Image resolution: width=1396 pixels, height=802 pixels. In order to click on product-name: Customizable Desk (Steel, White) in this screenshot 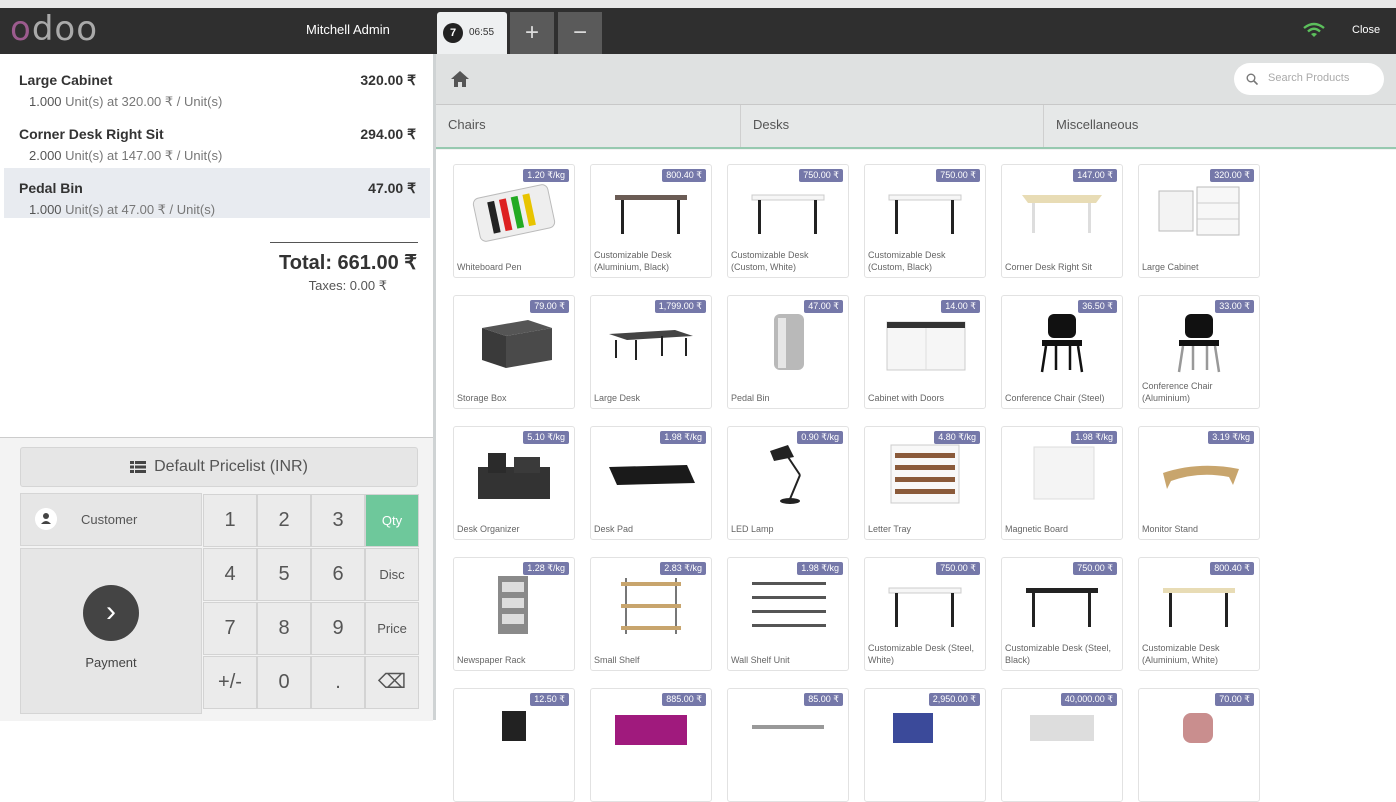, I will do `click(921, 654)`.